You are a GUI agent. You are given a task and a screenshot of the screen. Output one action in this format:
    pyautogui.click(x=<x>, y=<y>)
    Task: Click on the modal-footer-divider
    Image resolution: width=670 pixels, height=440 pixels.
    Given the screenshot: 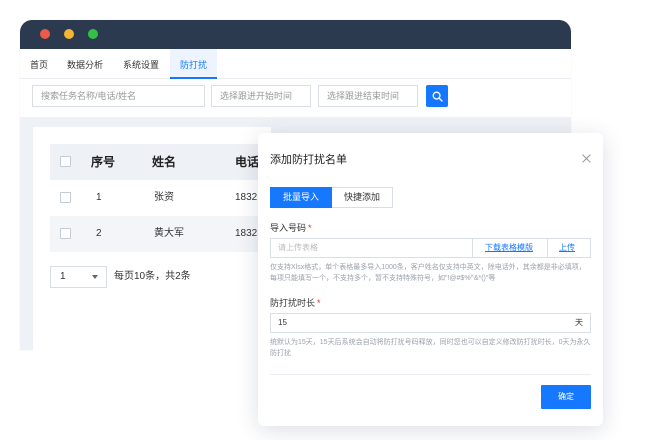 What is the action you would take?
    pyautogui.click(x=430, y=374)
    